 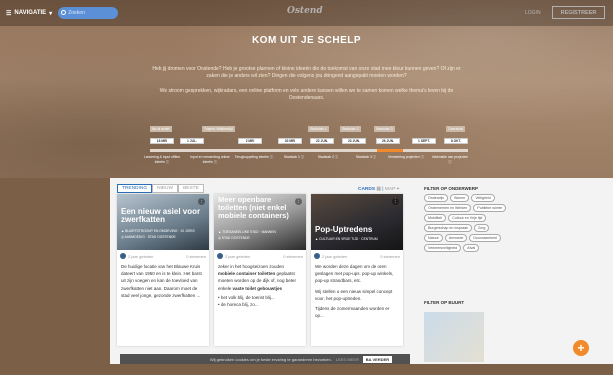 I want to click on tab-beste: BESTE, so click(x=191, y=188).